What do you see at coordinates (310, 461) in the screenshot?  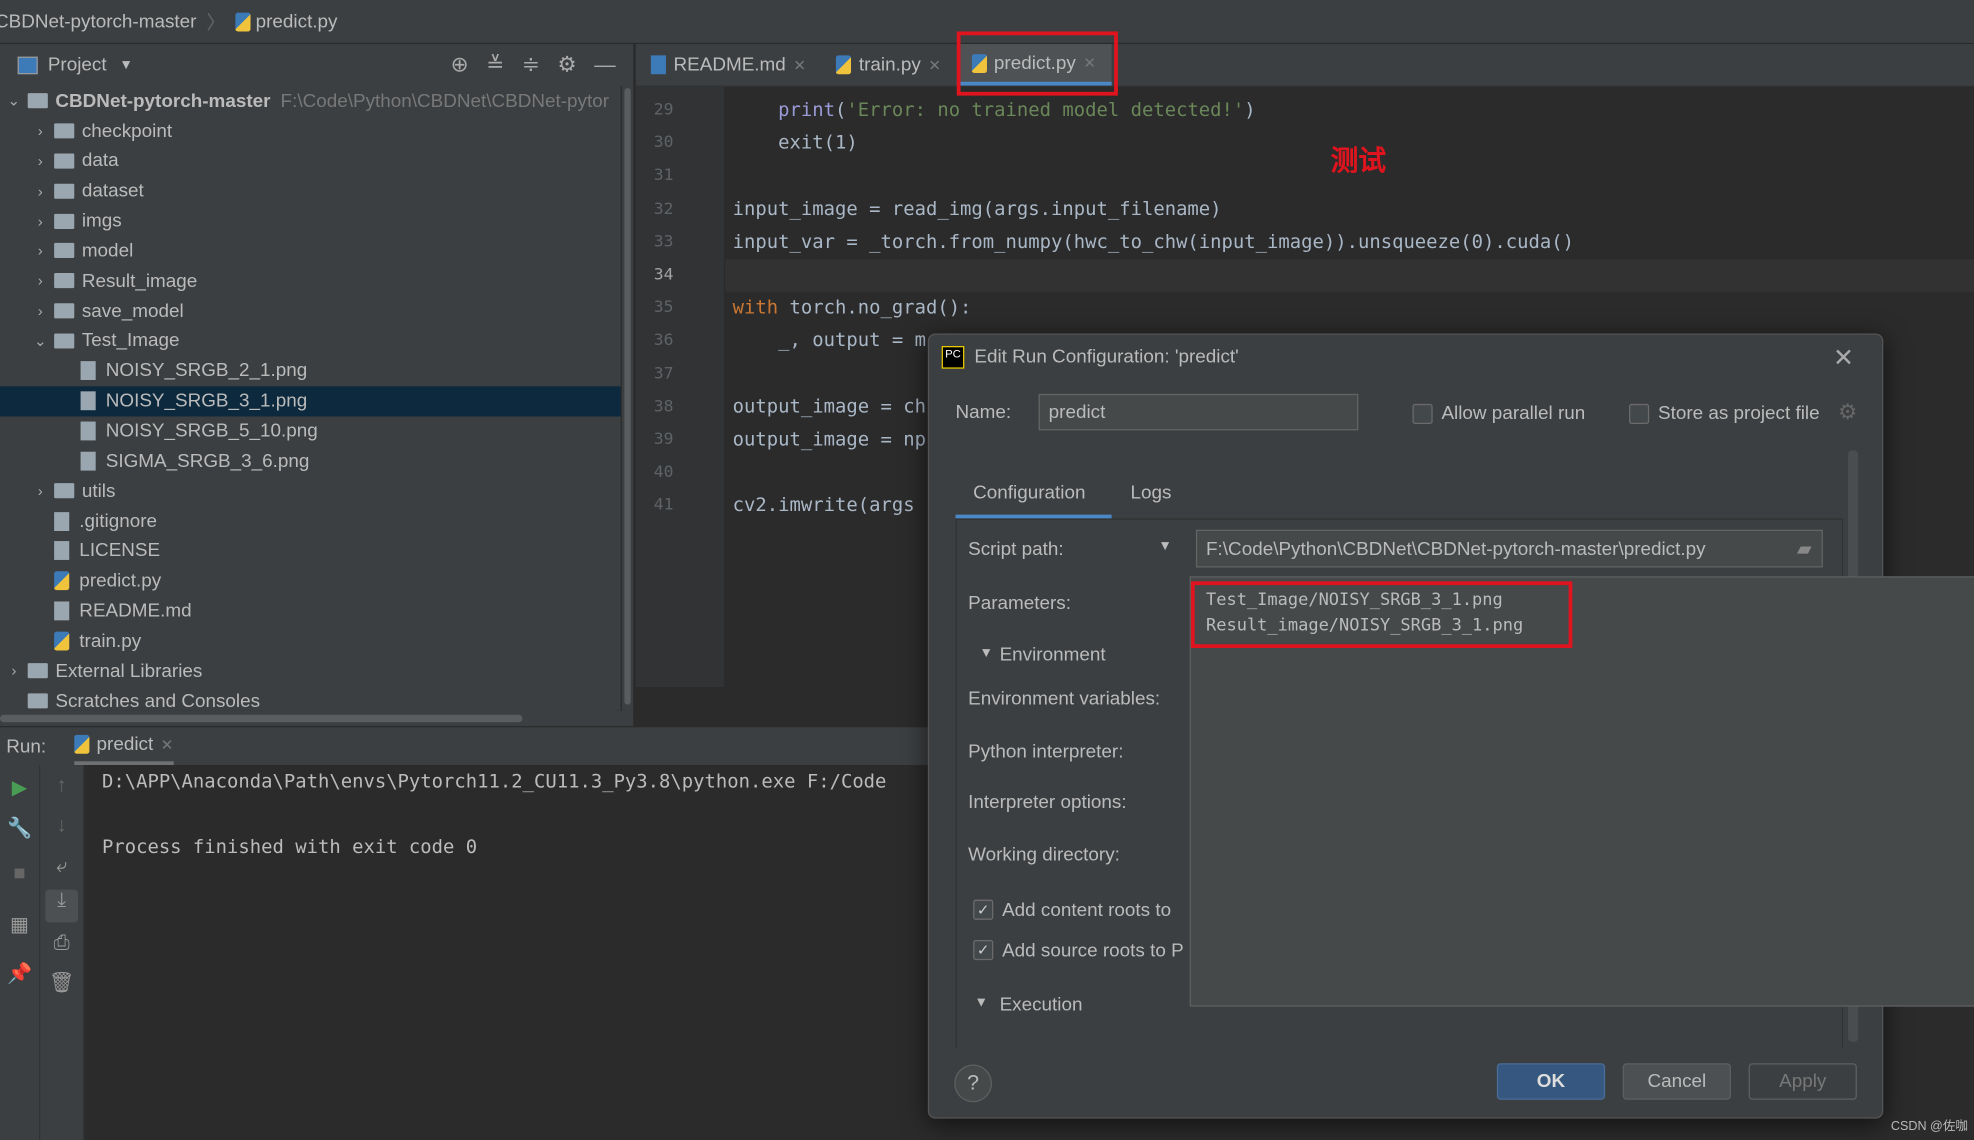 I see `tree-item: SIGMA_SRGB_3_6.png` at bounding box center [310, 461].